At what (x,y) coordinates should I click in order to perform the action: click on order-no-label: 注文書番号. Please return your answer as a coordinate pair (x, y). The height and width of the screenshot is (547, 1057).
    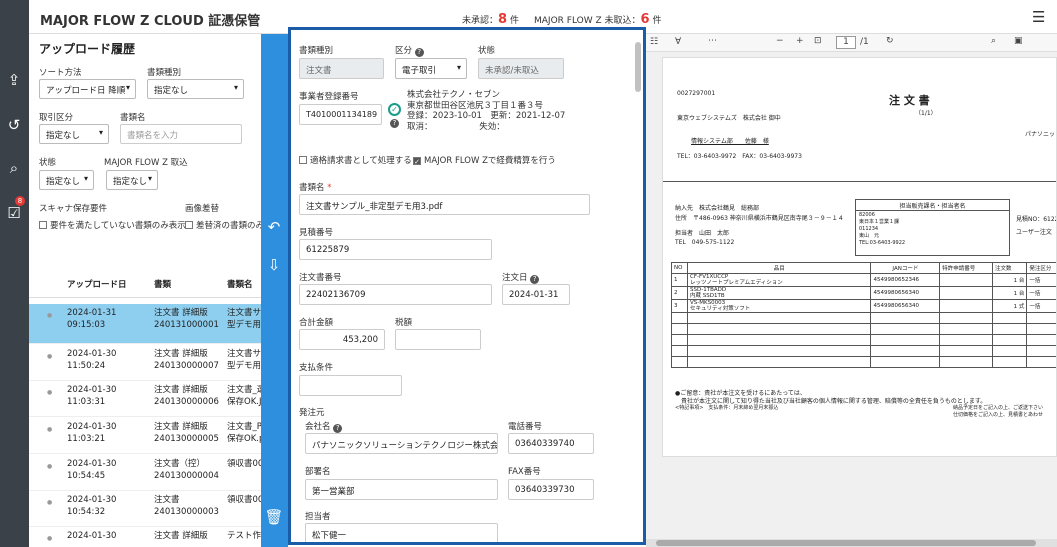
    Looking at the image, I should click on (320, 278).